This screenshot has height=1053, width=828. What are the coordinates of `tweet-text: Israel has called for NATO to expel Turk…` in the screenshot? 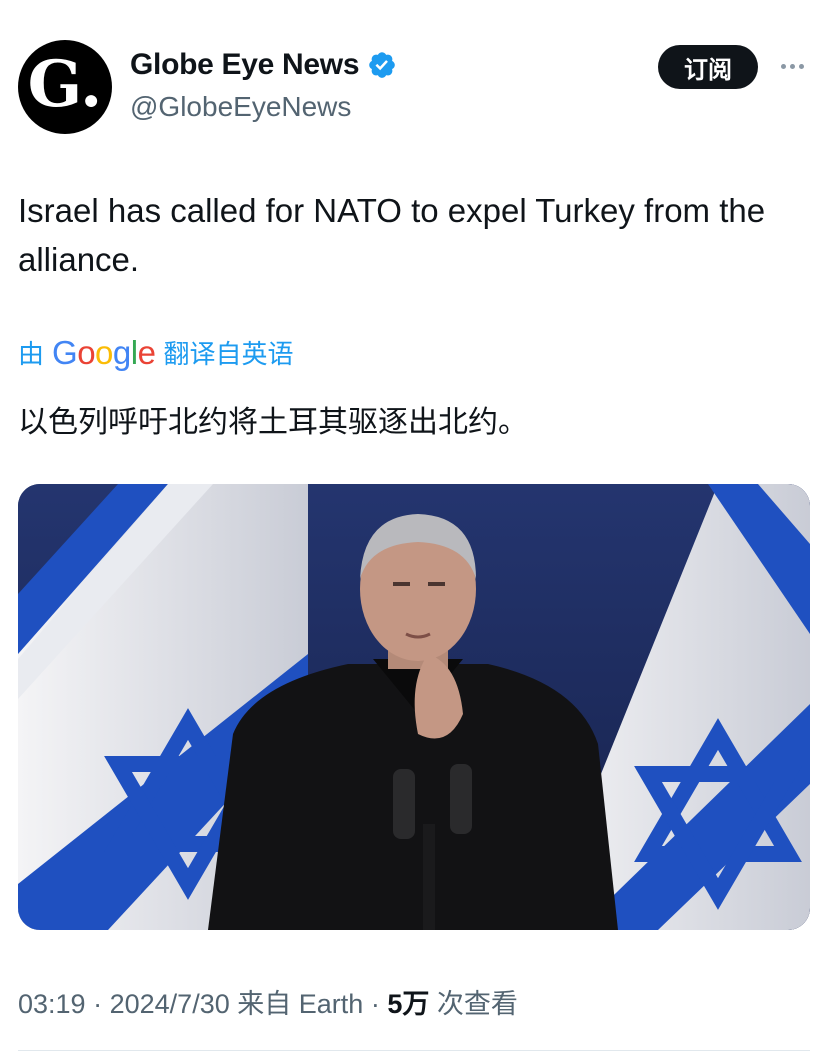 It's located at (392, 235).